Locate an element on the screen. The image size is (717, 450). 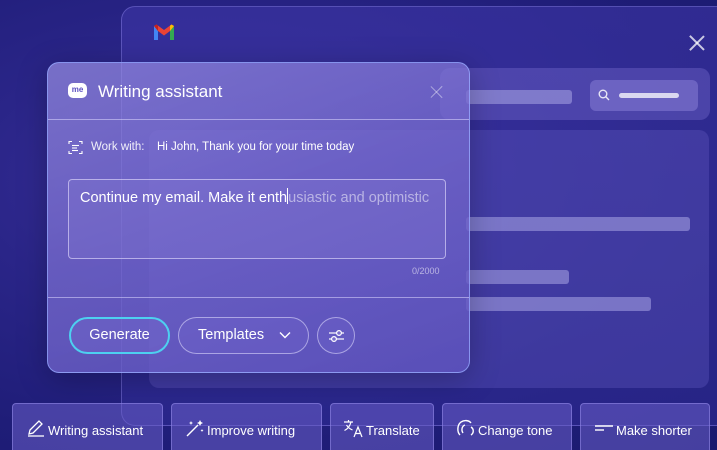
dialog-title: Writing assistant is located at coordinates (160, 91).